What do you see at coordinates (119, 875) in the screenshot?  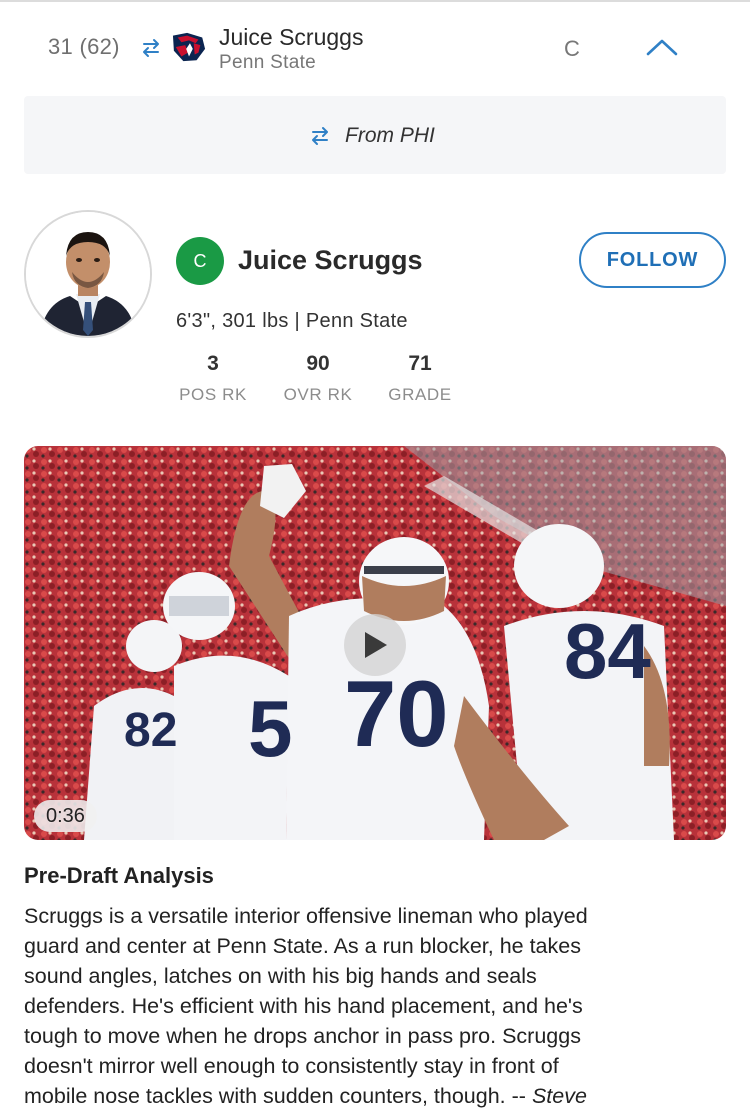 I see `analysis-title: Pre-Draft Analysis` at bounding box center [119, 875].